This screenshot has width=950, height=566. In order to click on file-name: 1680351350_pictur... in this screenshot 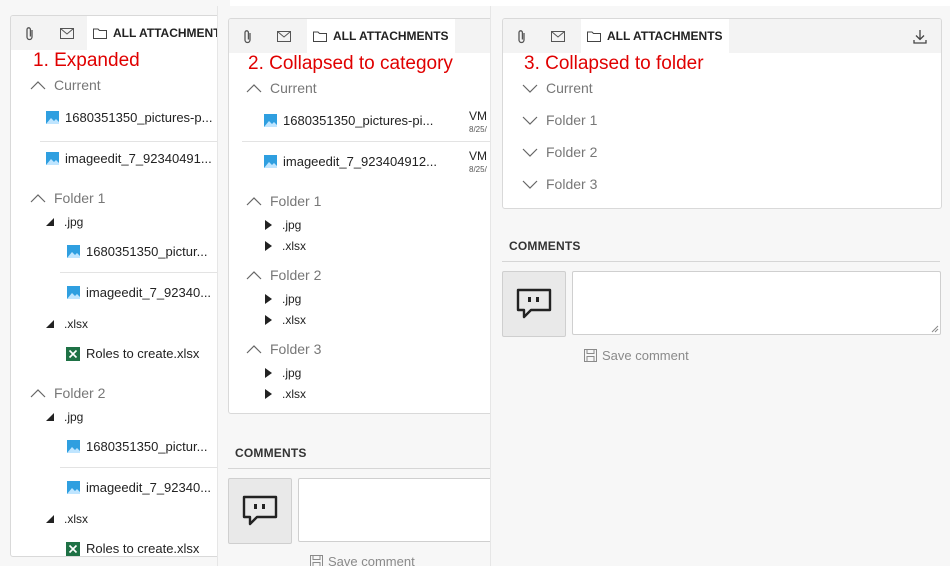, I will do `click(147, 251)`.